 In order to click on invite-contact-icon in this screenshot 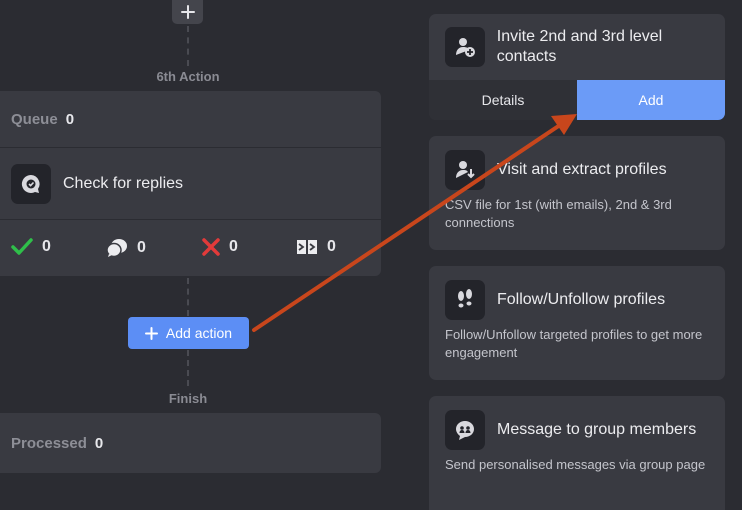, I will do `click(465, 47)`.